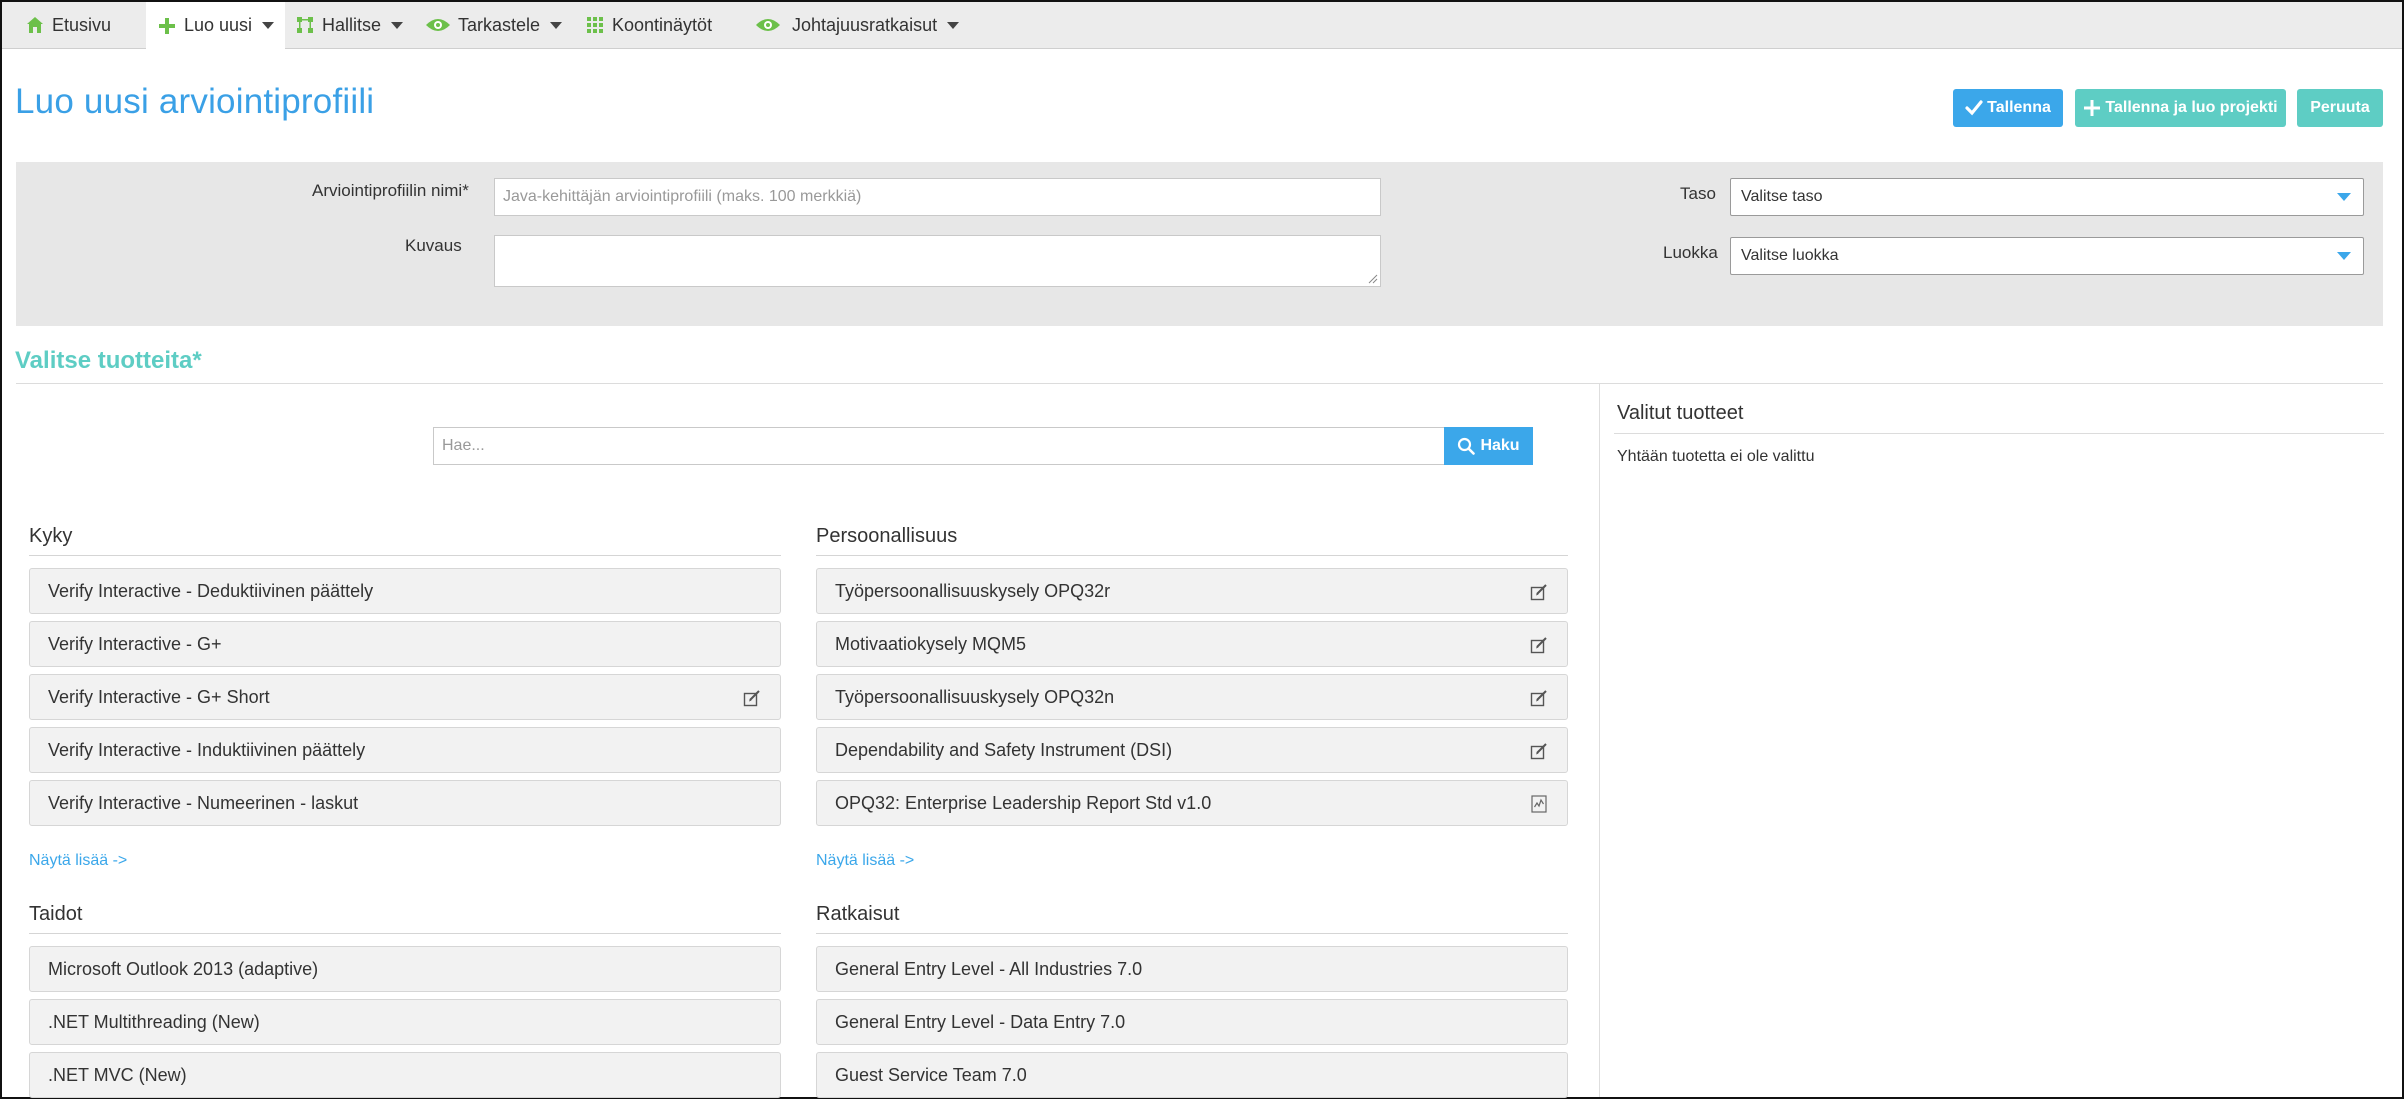 Image resolution: width=2404 pixels, height=1099 pixels. What do you see at coordinates (931, 643) in the screenshot?
I see `product-item-label: Motivaatiokysely MQM5` at bounding box center [931, 643].